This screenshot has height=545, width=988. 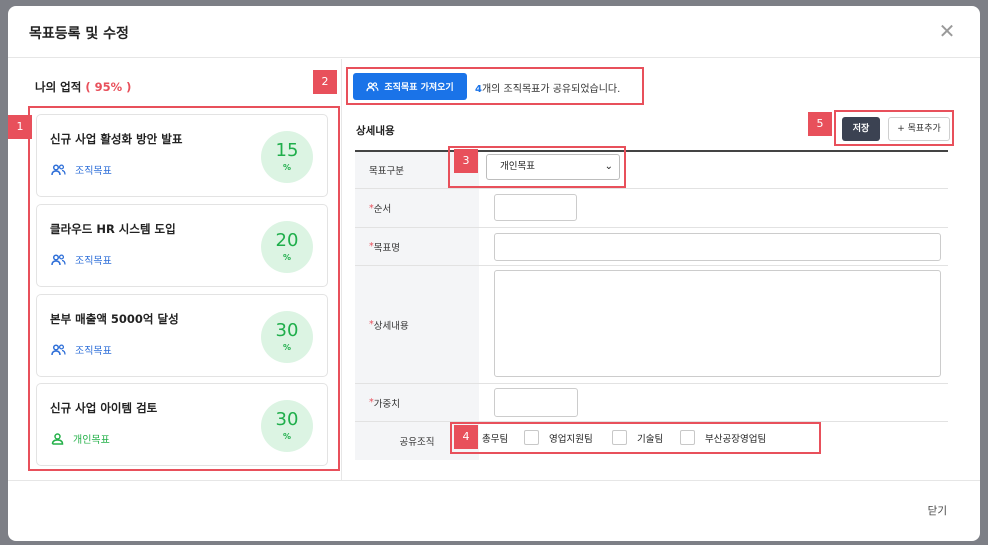 What do you see at coordinates (553, 167) in the screenshot?
I see `goal-category-select: 개인목표 ⌄` at bounding box center [553, 167].